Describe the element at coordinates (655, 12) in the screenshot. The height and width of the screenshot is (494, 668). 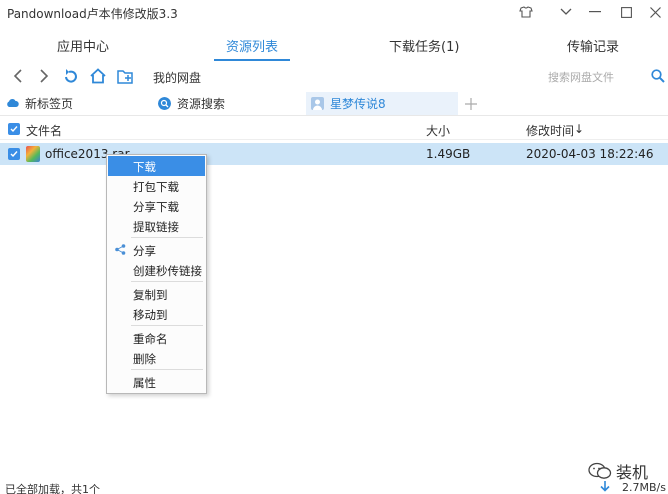
I see `close-icon` at that location.